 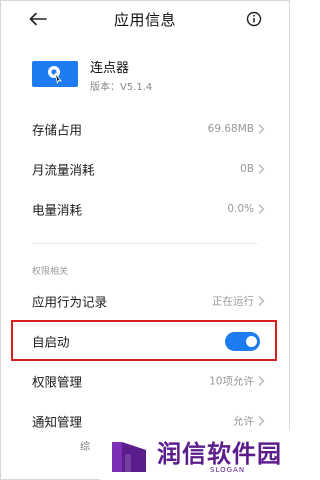 What do you see at coordinates (145, 243) in the screenshot?
I see `section-divider` at bounding box center [145, 243].